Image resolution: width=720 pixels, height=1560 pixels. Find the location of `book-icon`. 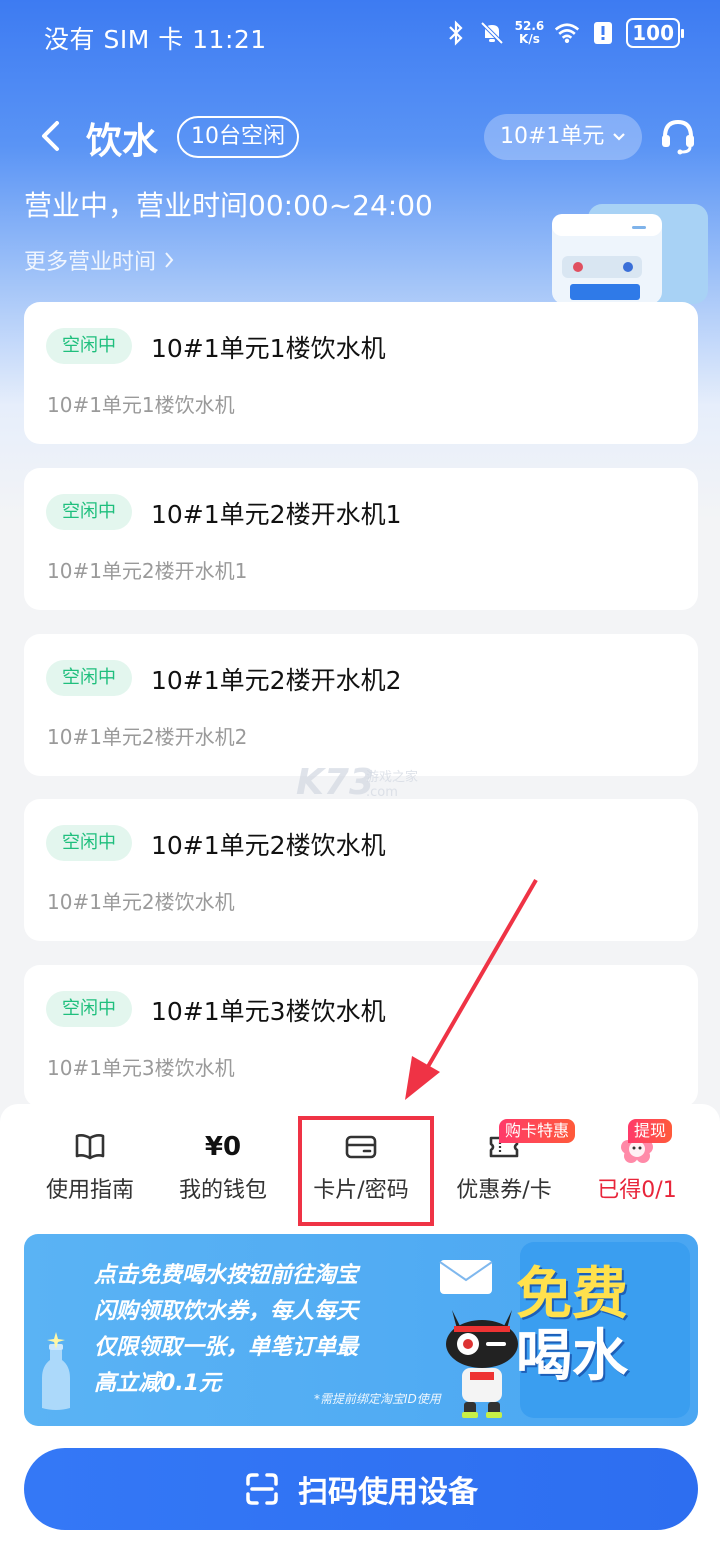

book-icon is located at coordinates (90, 1147).